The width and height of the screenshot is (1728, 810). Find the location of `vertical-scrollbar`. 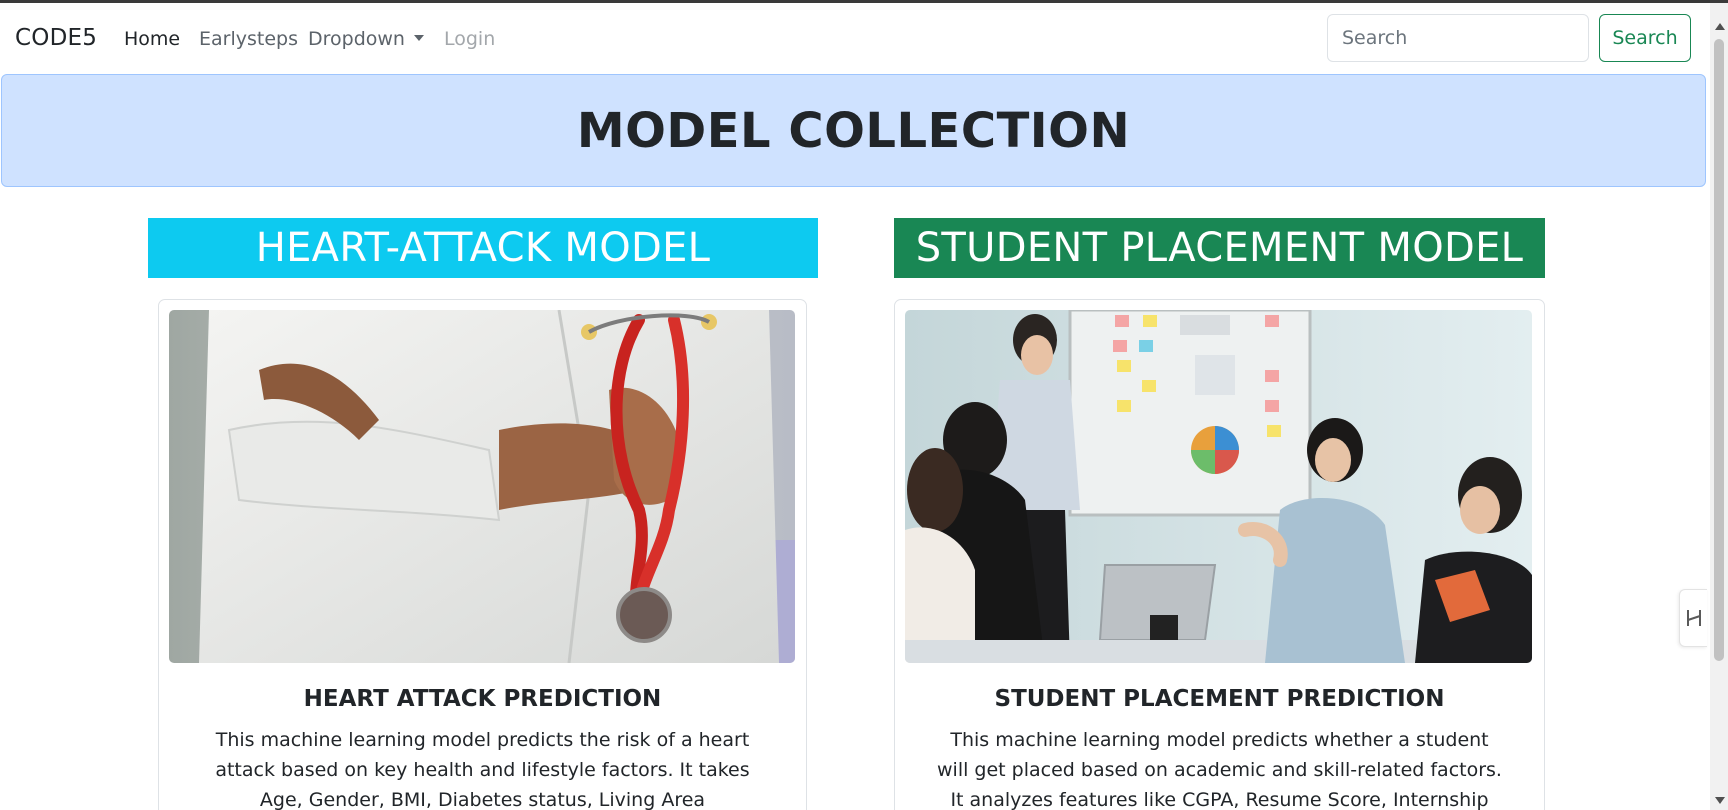

vertical-scrollbar is located at coordinates (1719, 406).